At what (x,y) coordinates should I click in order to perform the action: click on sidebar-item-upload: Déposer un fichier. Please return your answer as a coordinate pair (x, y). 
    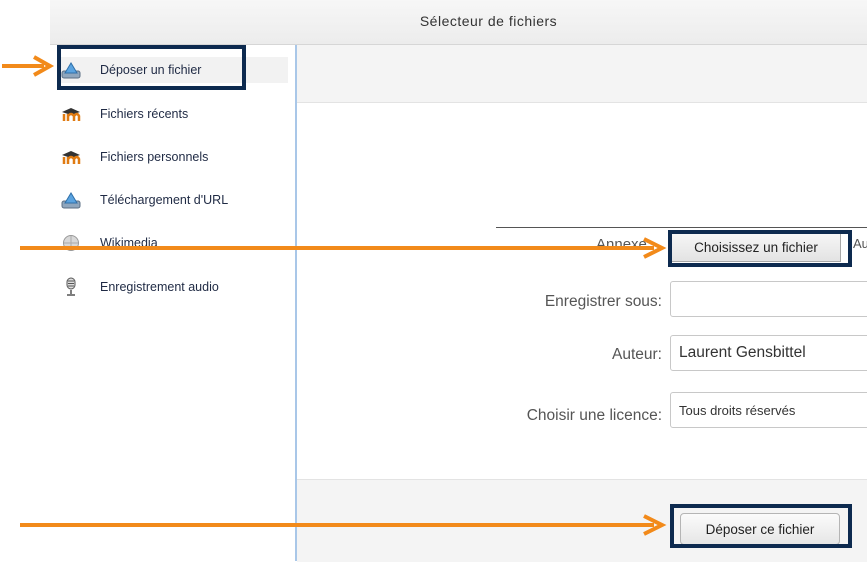
    Looking at the image, I should click on (173, 70).